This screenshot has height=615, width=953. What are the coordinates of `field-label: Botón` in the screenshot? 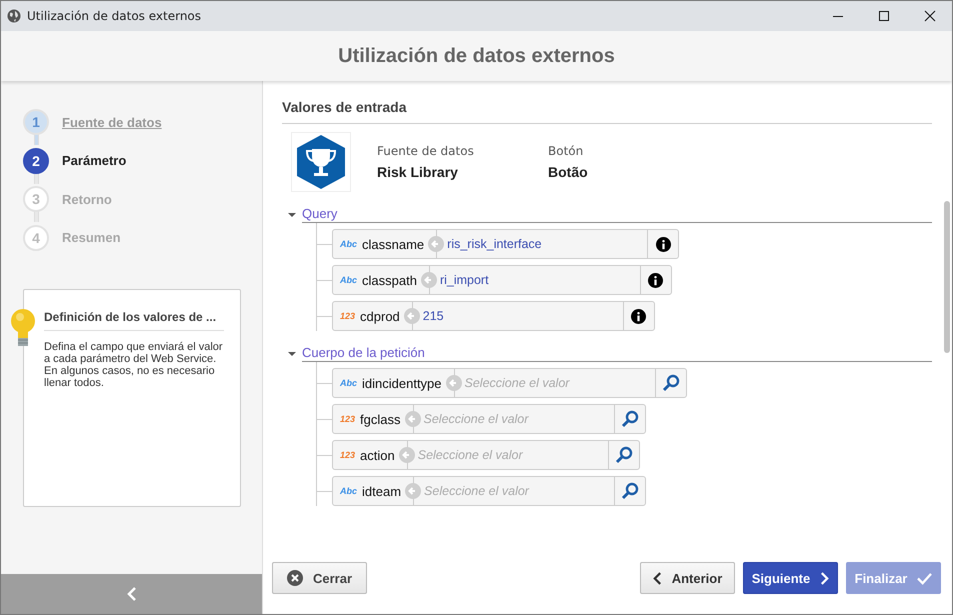 It's located at (566, 151).